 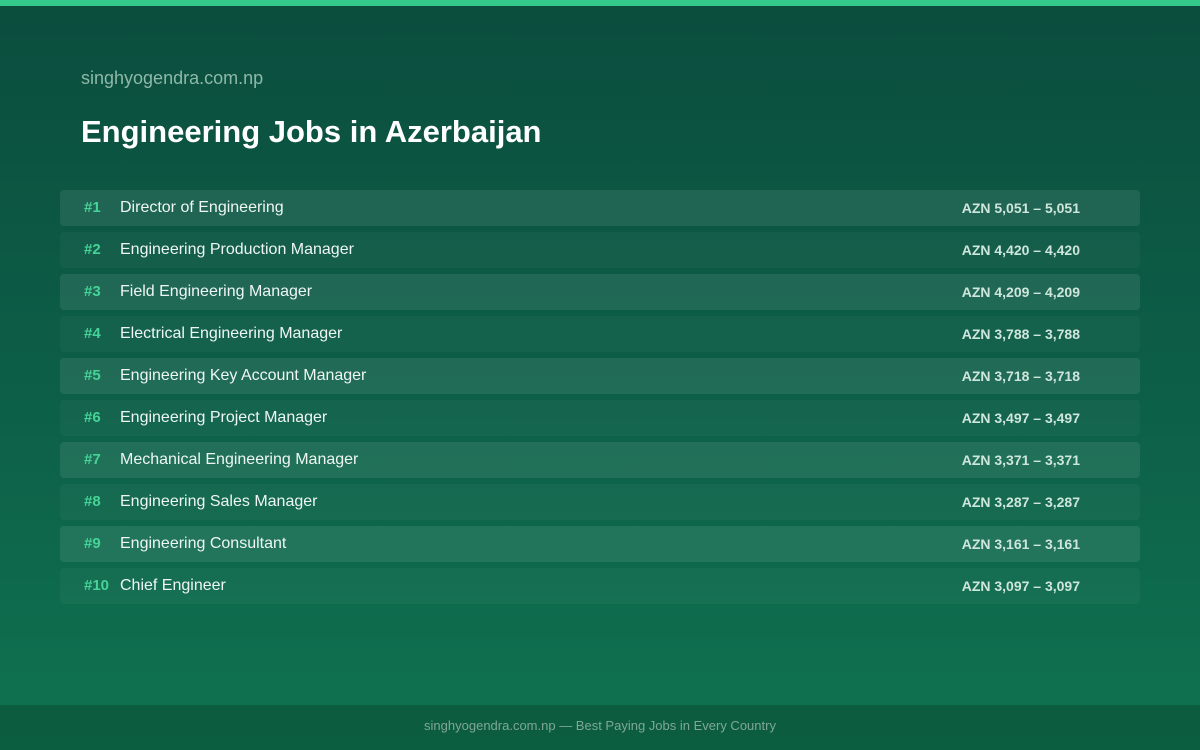 I want to click on job-title: Electrical Engineering Manager, so click(x=231, y=333).